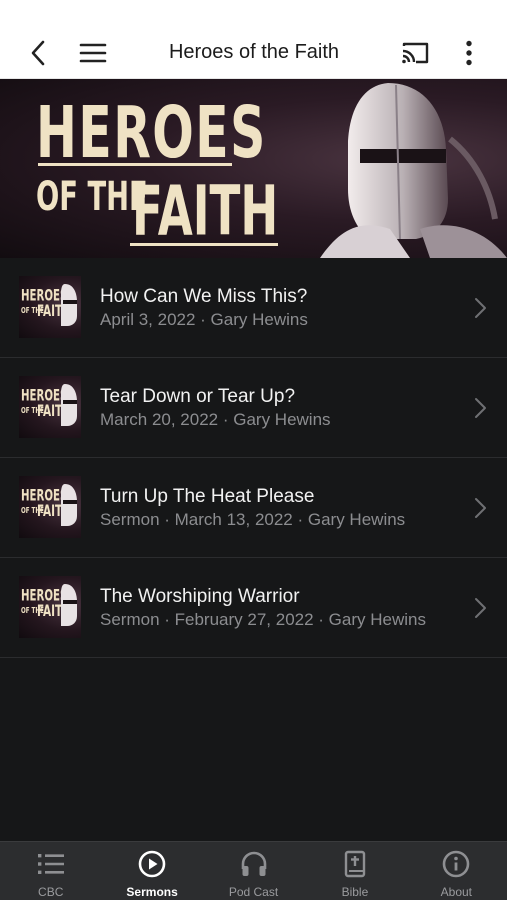  I want to click on tab-label: Bible, so click(355, 892).